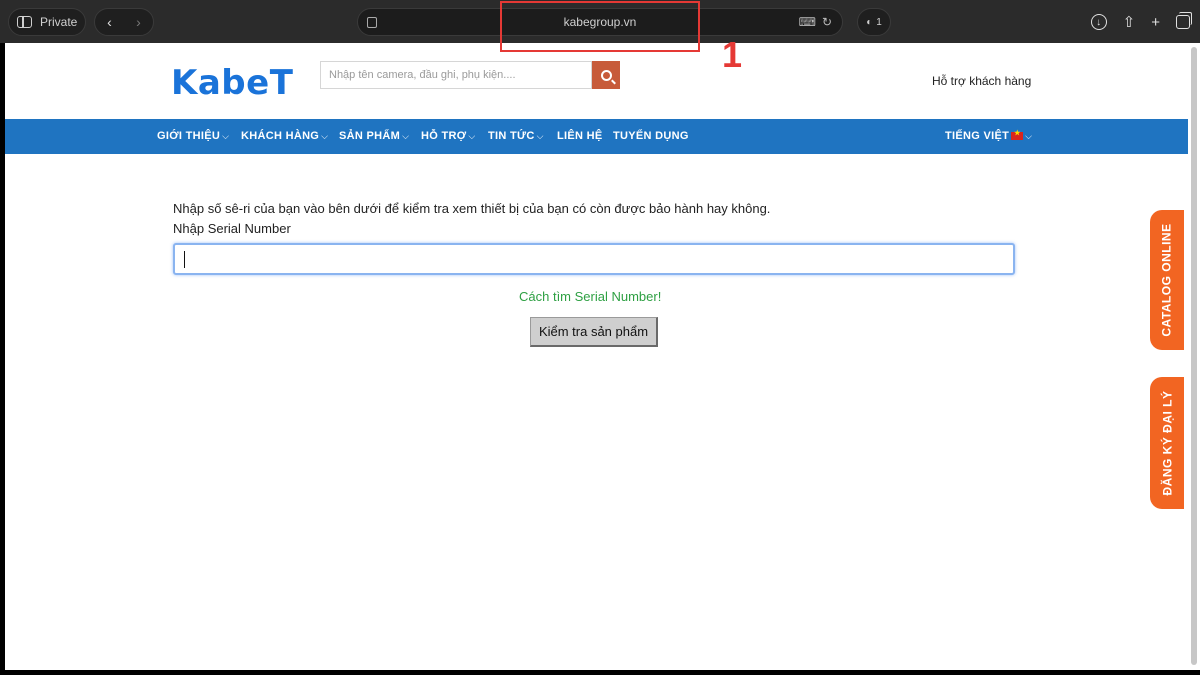 This screenshot has width=1200, height=675. What do you see at coordinates (184, 259) in the screenshot?
I see `text-caret` at bounding box center [184, 259].